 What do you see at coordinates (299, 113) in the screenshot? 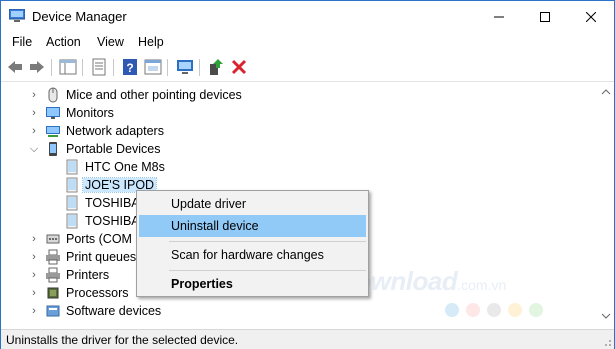
I see `tree-item-monitors: › Monitors` at bounding box center [299, 113].